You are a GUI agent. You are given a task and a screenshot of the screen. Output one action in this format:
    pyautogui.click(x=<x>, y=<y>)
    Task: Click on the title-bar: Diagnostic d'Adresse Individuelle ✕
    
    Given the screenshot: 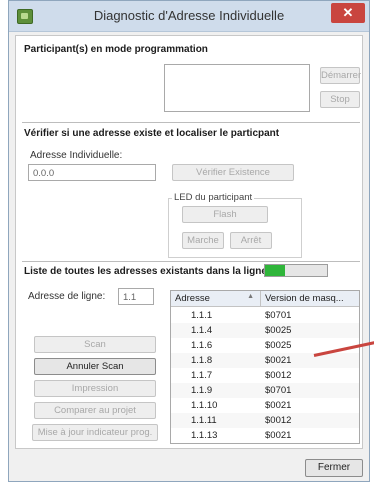 What is the action you would take?
    pyautogui.click(x=189, y=16)
    